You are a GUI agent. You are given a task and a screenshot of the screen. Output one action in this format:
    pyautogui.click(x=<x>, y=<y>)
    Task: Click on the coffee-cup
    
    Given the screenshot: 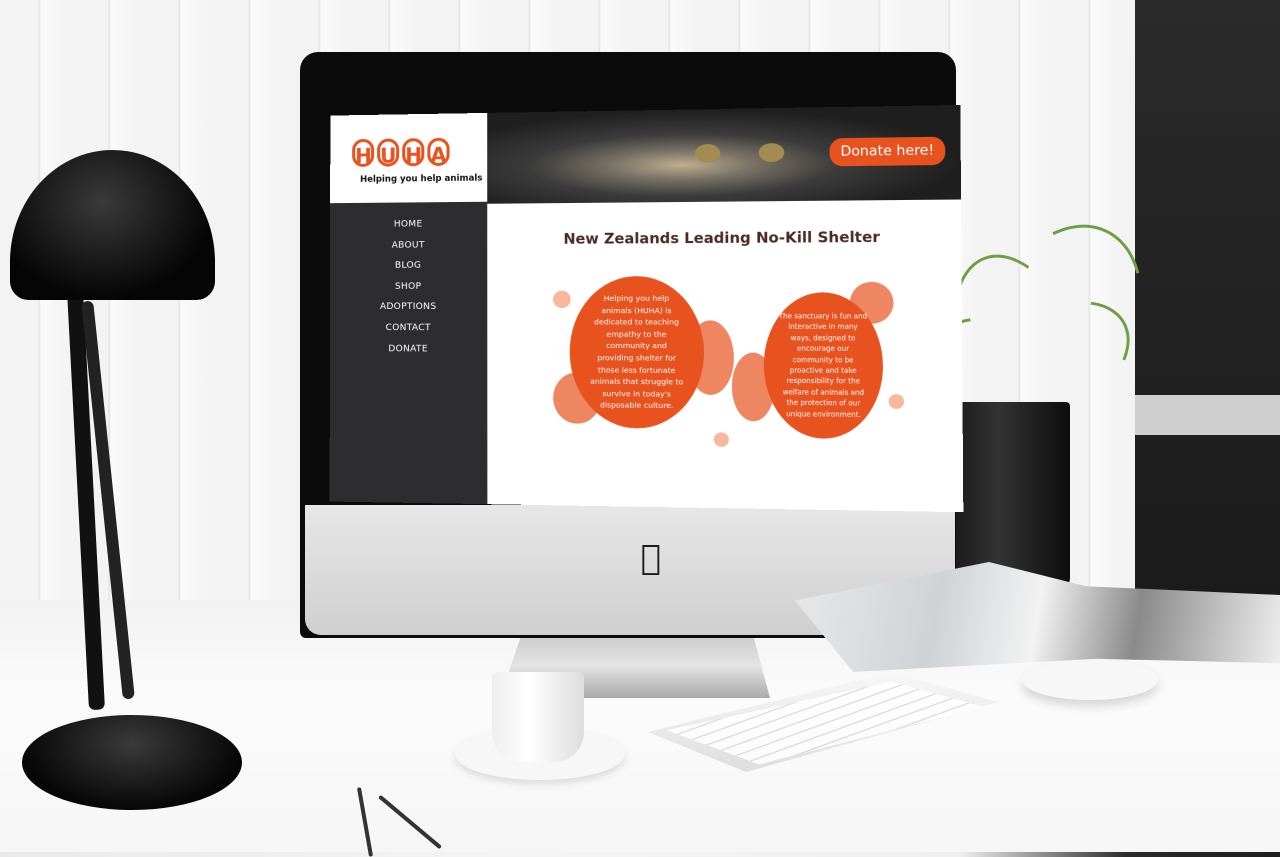 What is the action you would take?
    pyautogui.click(x=538, y=717)
    